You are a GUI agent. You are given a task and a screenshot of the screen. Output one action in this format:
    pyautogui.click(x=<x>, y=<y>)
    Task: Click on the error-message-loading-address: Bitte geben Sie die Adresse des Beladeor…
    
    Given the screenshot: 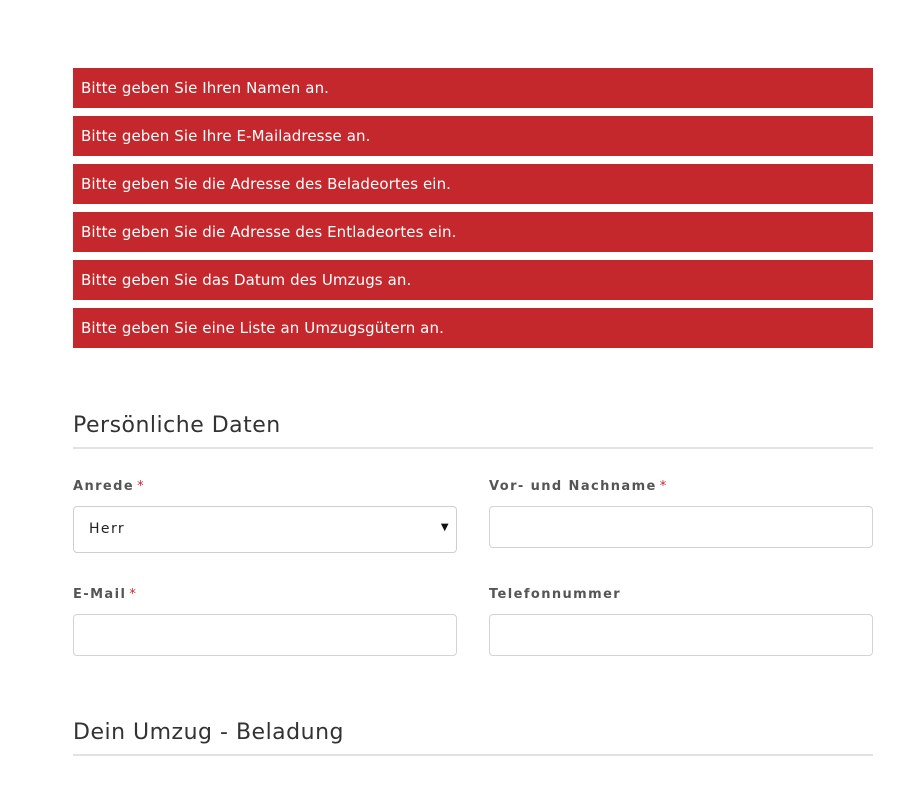 What is the action you would take?
    pyautogui.click(x=473, y=184)
    